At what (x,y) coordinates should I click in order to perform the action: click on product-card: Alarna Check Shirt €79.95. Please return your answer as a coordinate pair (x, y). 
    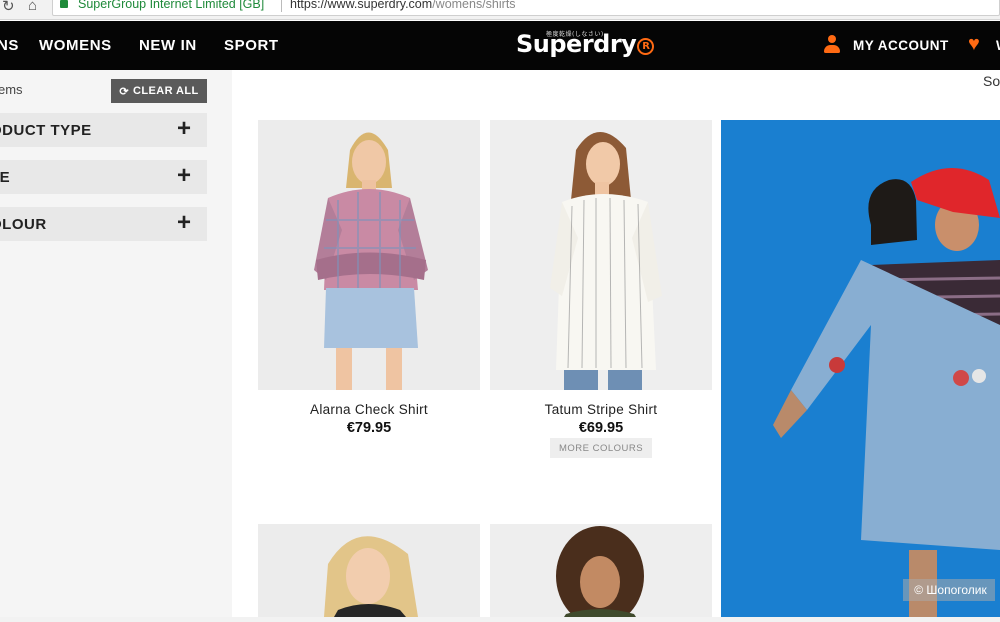
    Looking at the image, I should click on (369, 280).